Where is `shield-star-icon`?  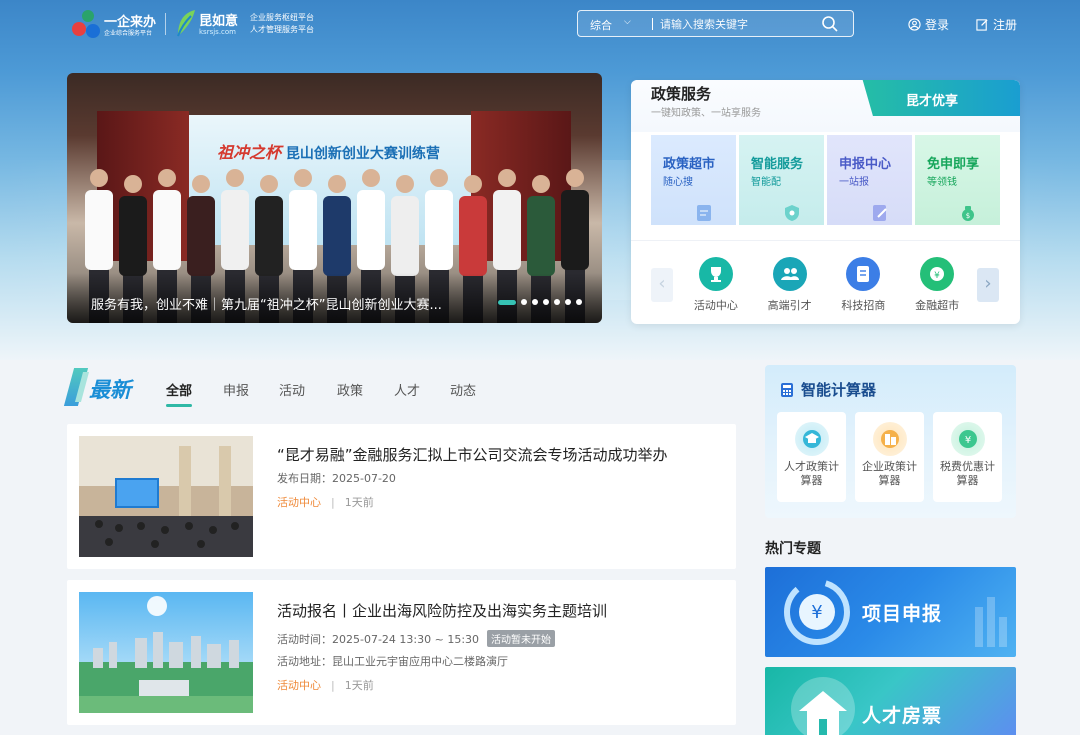
shield-star-icon is located at coordinates (792, 213).